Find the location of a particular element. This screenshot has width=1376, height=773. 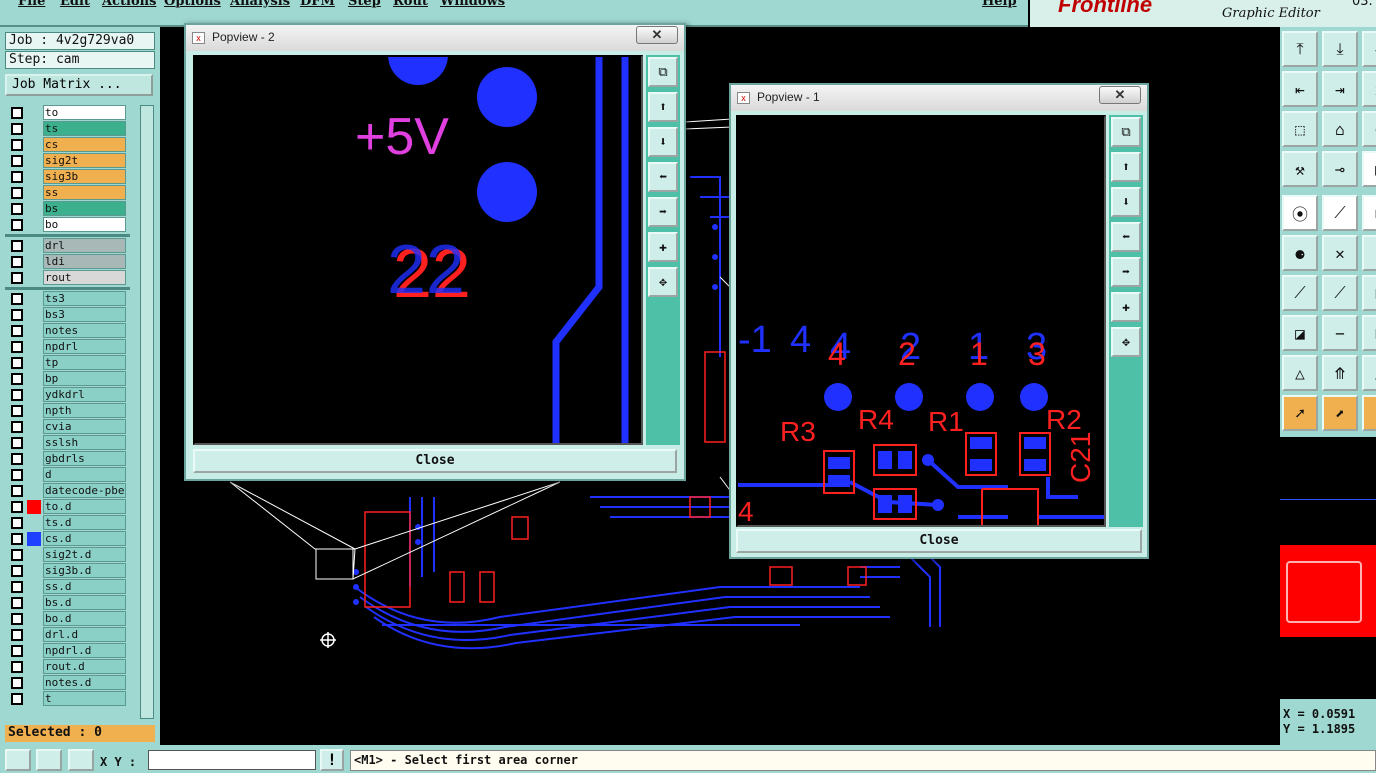

popview-2-titlebar: x Popview - 2 is located at coordinates (435, 38).